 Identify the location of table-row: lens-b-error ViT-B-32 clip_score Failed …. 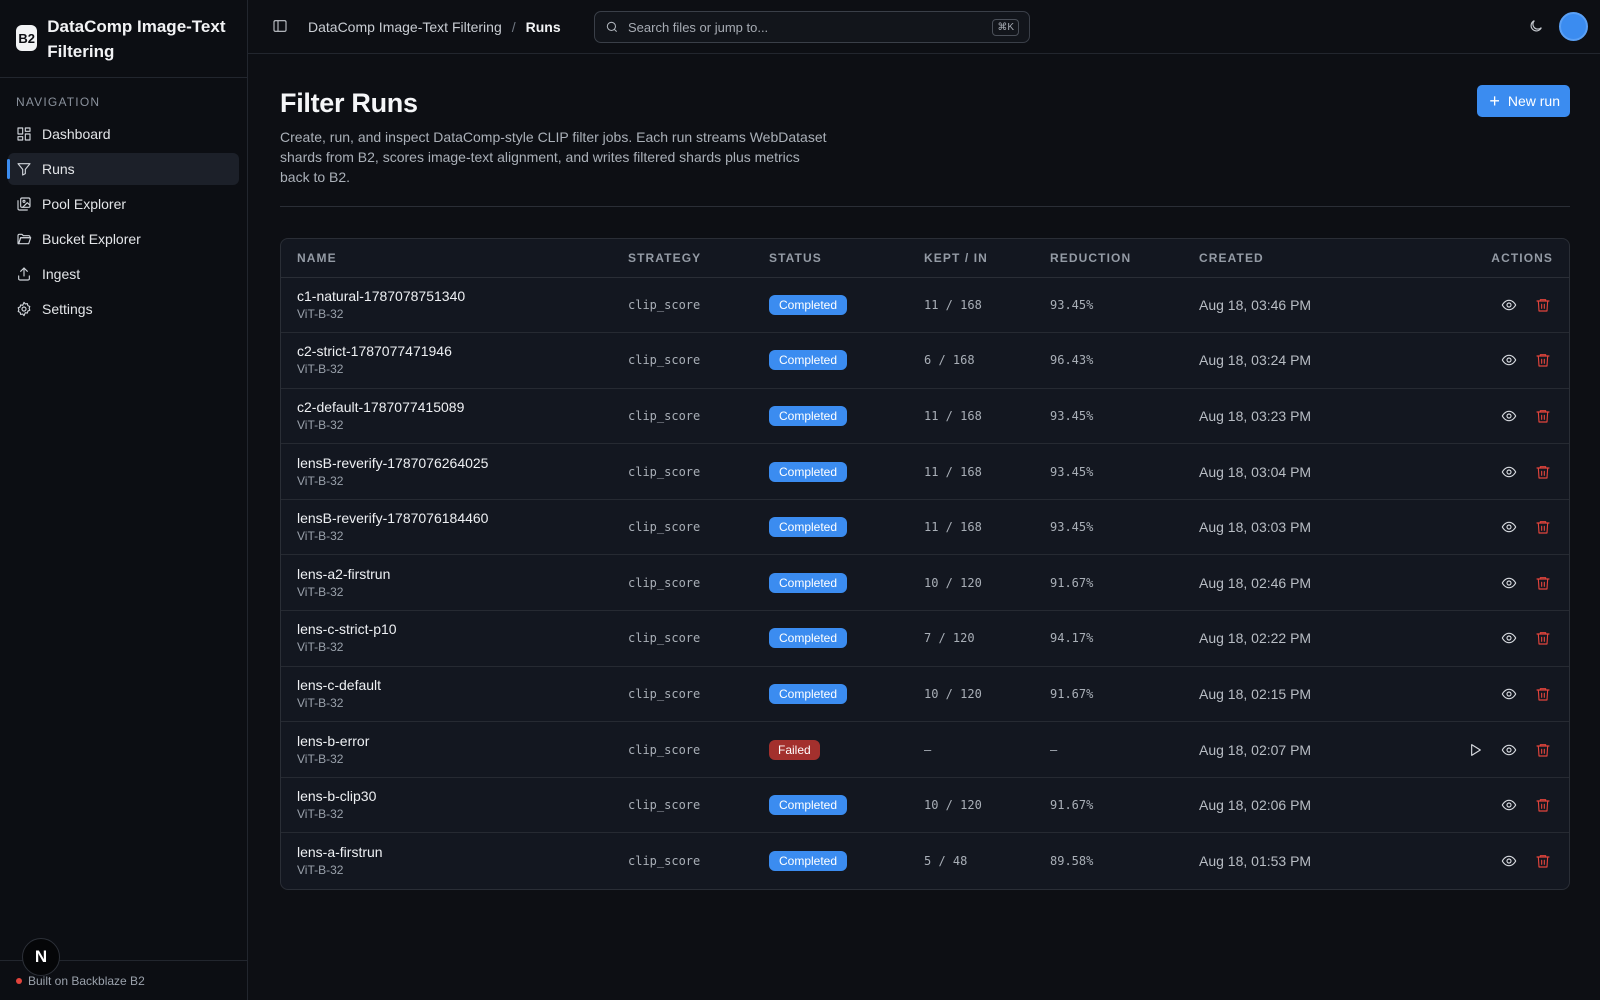
(925, 749).